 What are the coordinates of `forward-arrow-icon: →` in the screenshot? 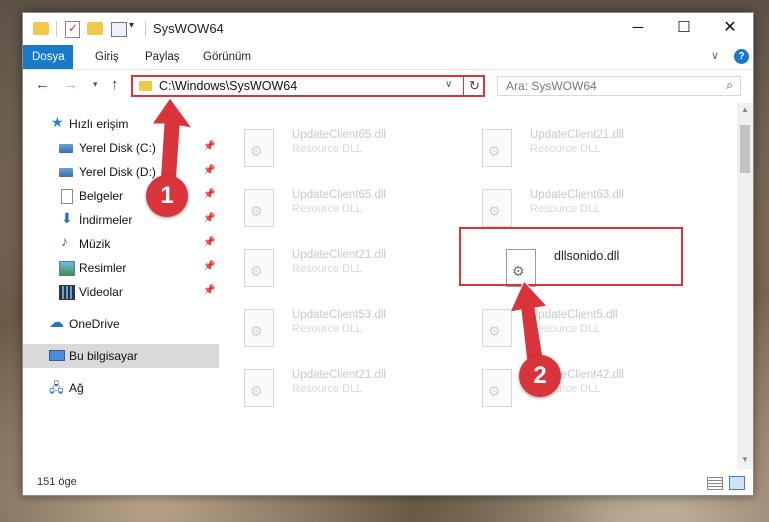 It's located at (70, 84).